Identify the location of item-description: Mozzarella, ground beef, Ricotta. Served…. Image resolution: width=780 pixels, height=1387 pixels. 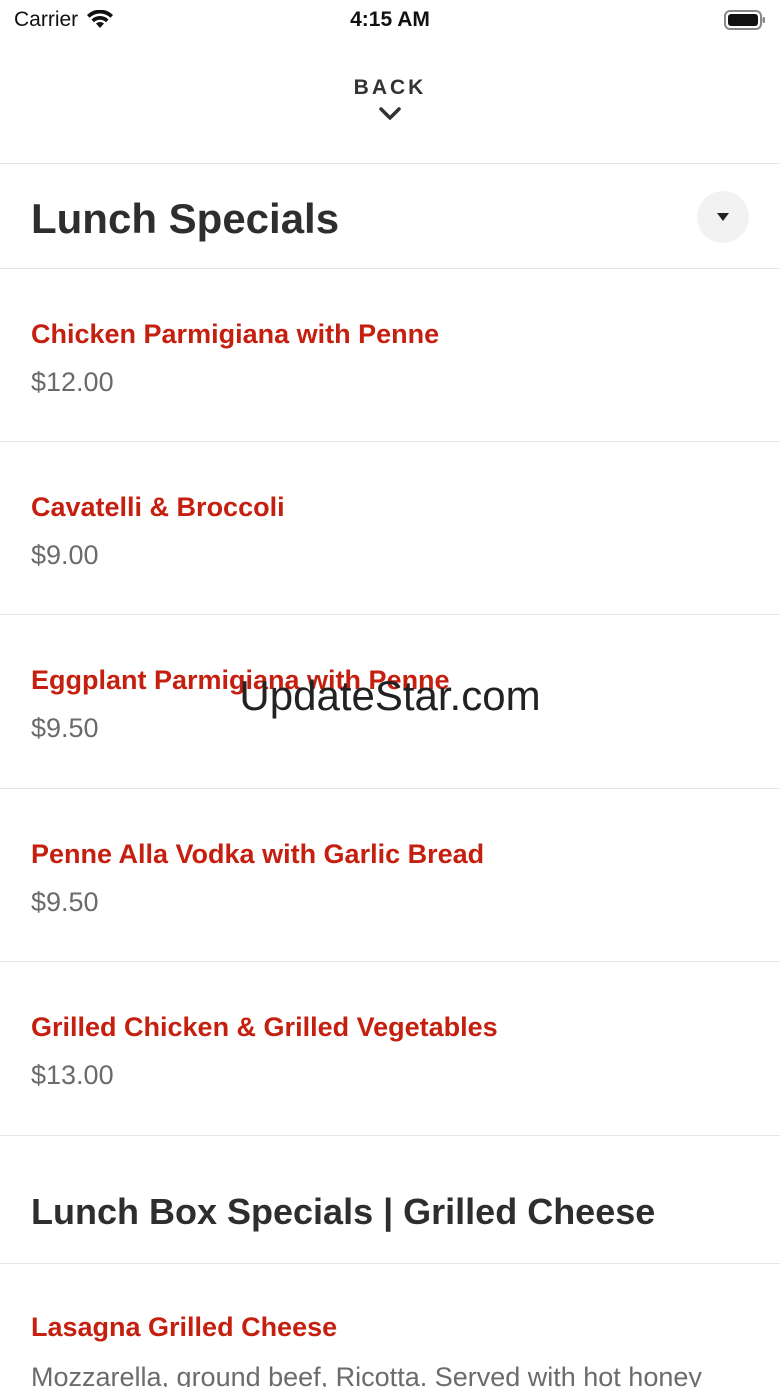
(366, 1374).